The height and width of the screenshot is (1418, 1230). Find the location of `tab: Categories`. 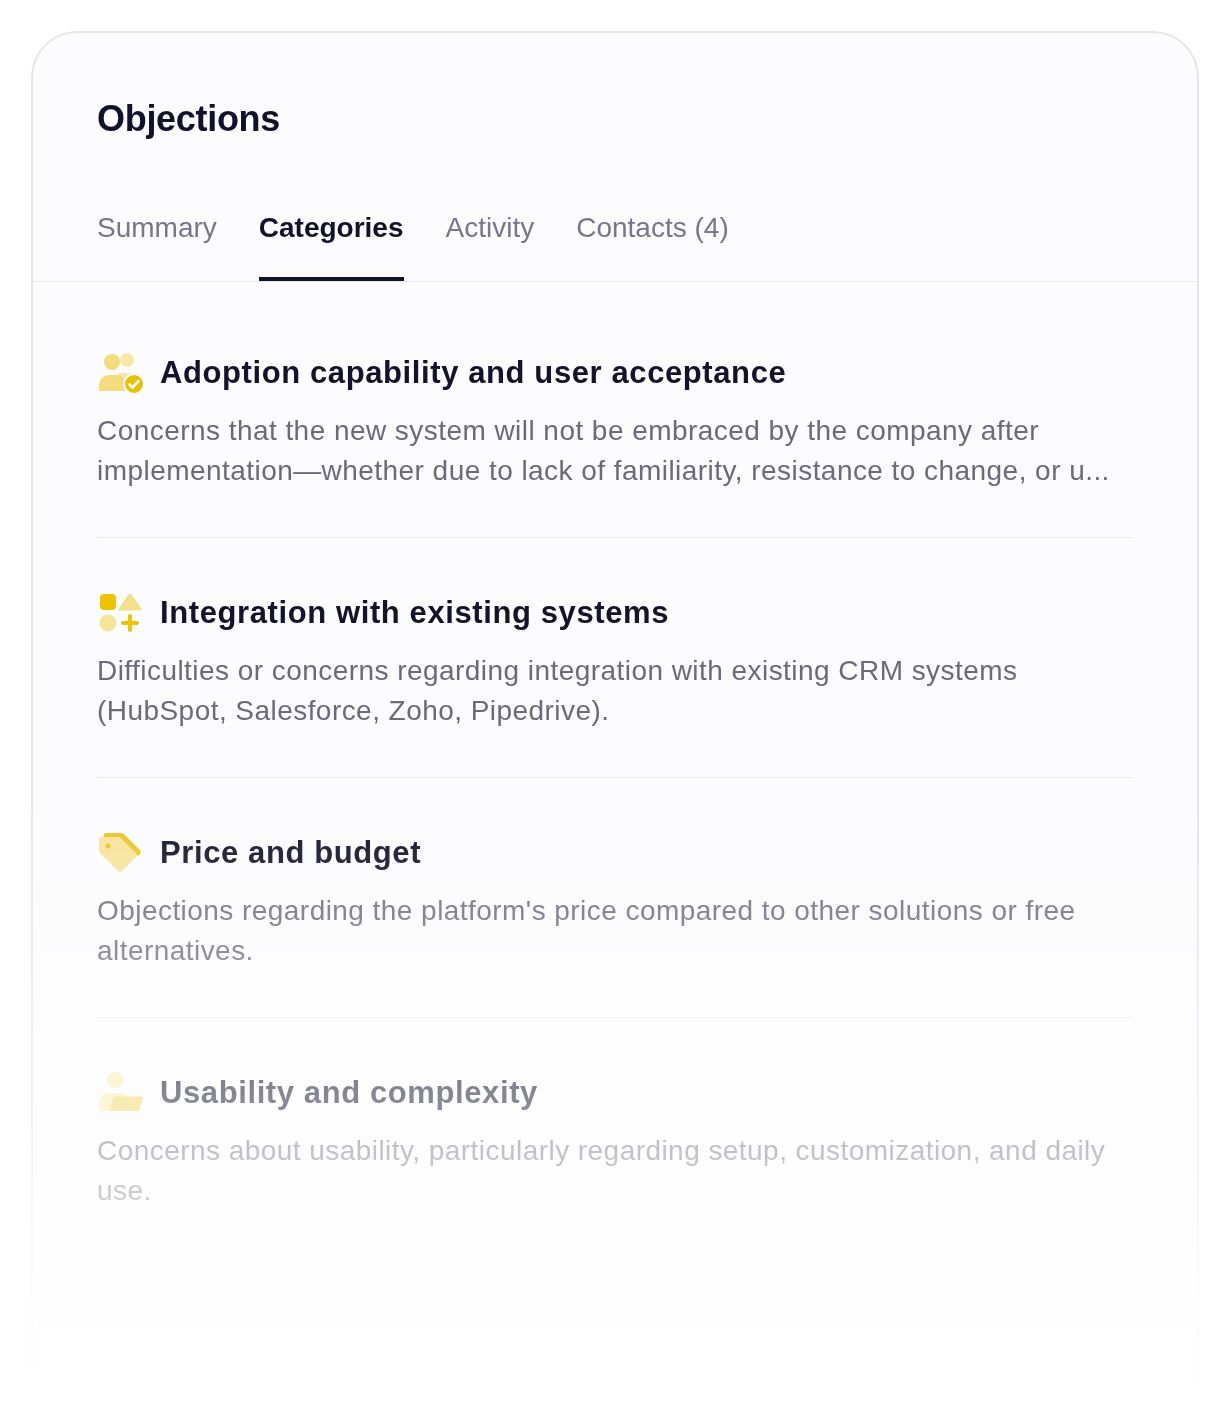

tab: Categories is located at coordinates (331, 246).